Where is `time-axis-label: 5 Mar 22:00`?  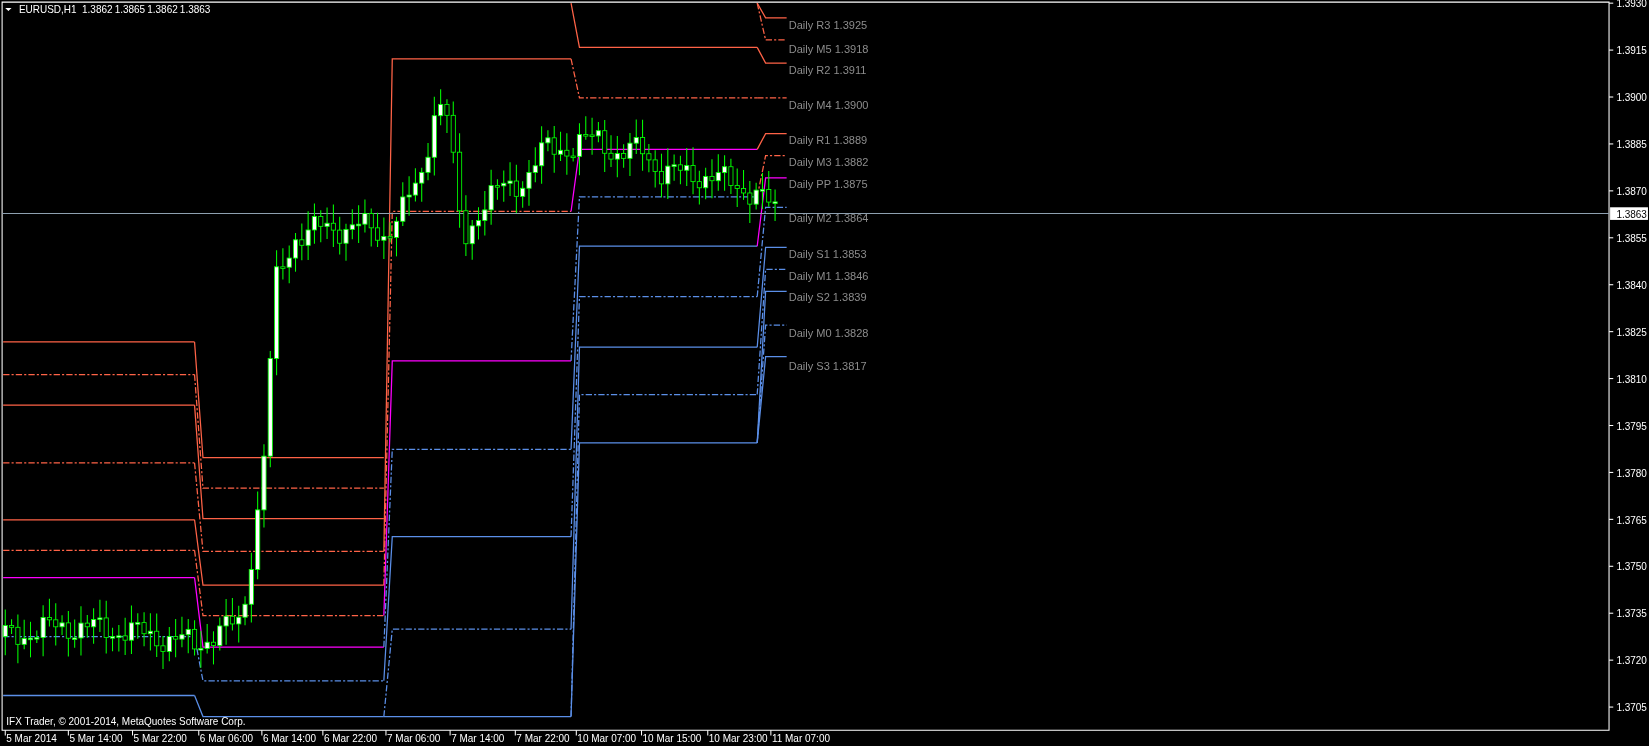
time-axis-label: 5 Mar 22:00 is located at coordinates (160, 738).